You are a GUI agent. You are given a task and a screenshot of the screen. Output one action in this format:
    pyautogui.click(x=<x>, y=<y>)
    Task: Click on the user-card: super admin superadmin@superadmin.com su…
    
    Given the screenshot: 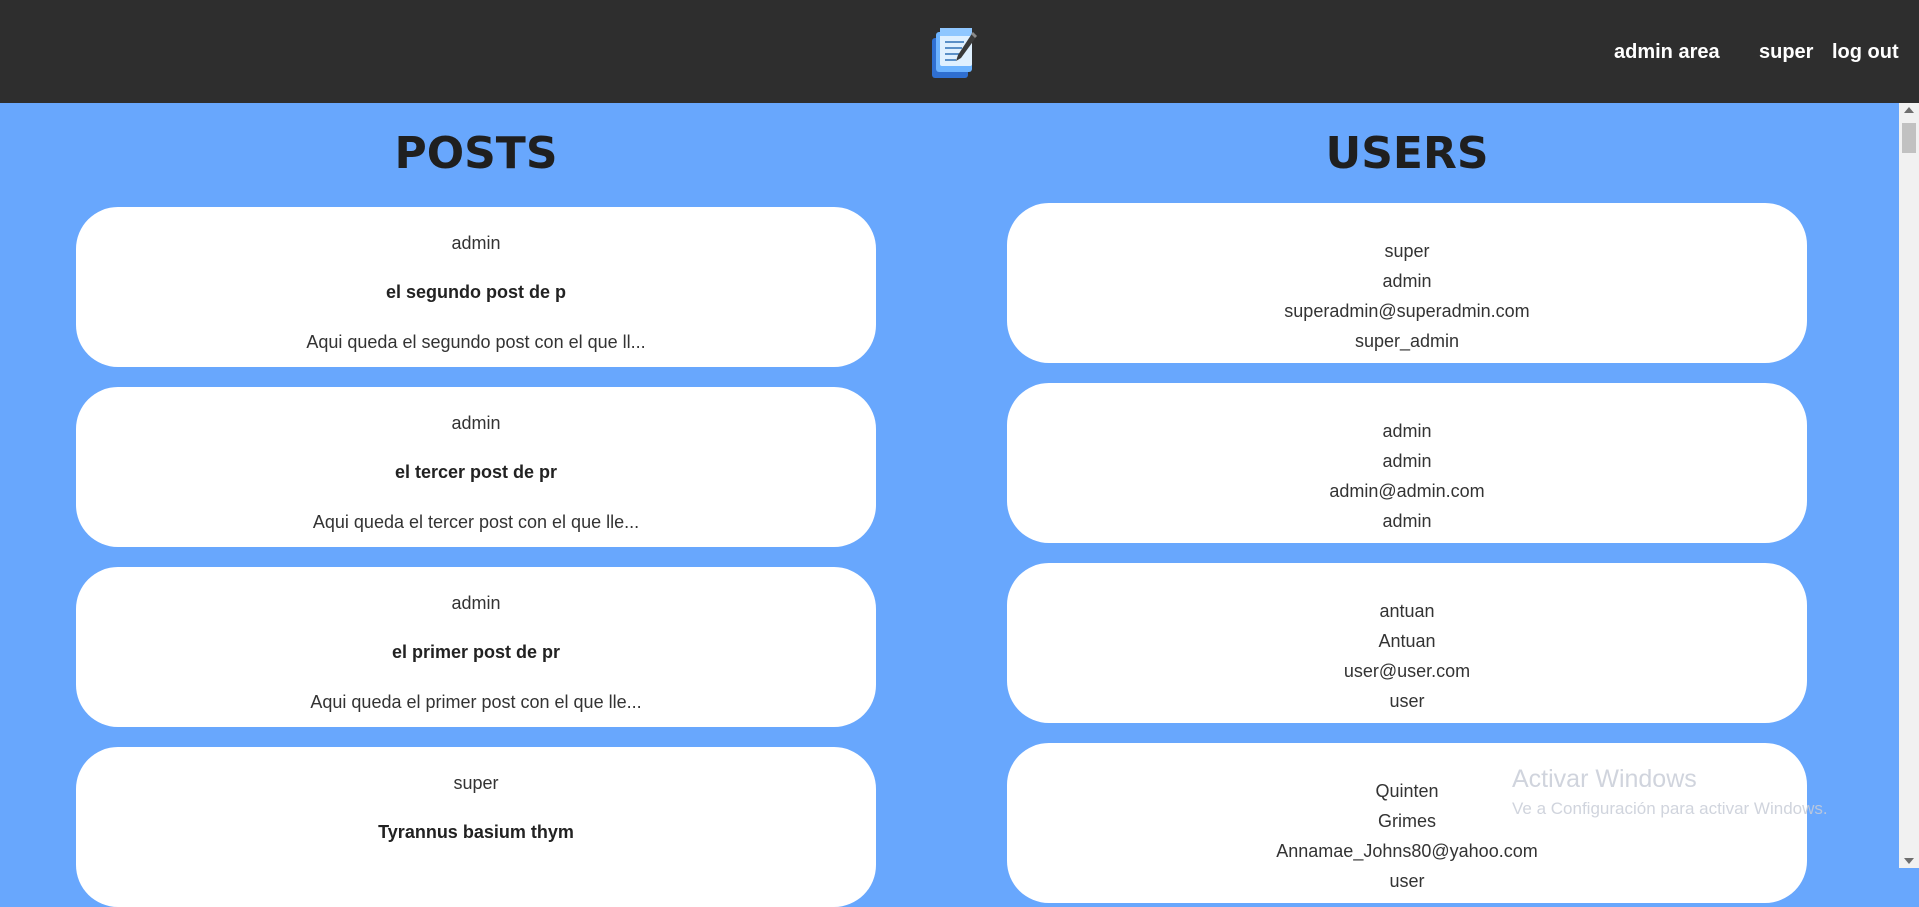 What is the action you would take?
    pyautogui.click(x=1407, y=283)
    